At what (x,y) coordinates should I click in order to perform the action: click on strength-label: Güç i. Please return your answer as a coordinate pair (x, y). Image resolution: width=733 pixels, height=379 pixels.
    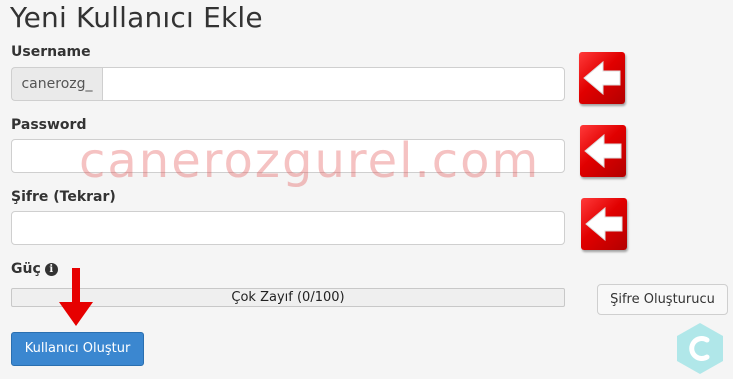
    Looking at the image, I should click on (34, 269).